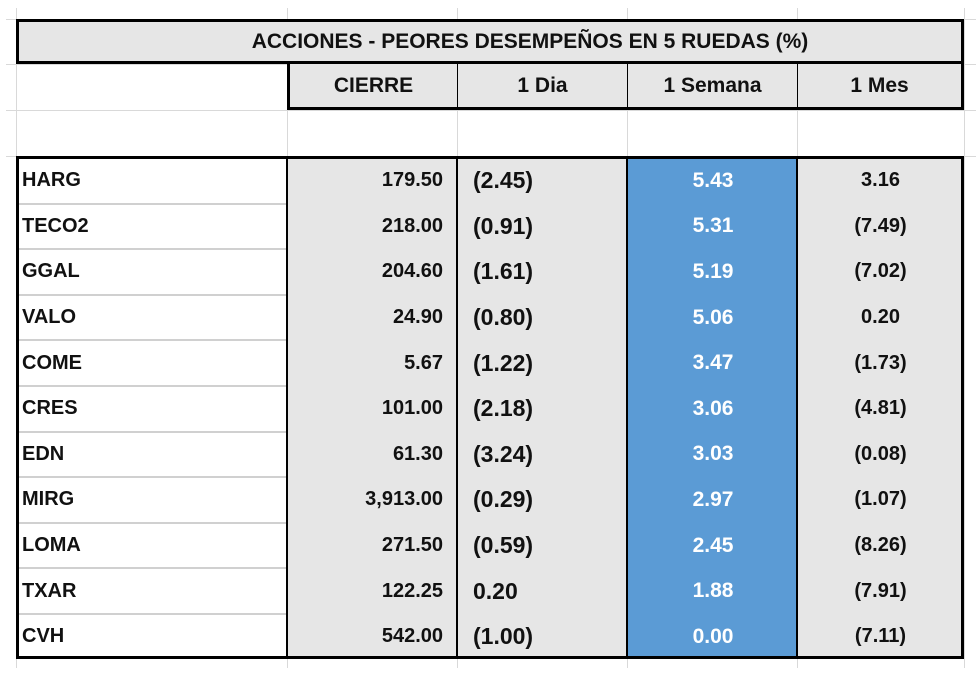  Describe the element at coordinates (412, 636) in the screenshot. I see `cierre-cell: 542.00` at that location.